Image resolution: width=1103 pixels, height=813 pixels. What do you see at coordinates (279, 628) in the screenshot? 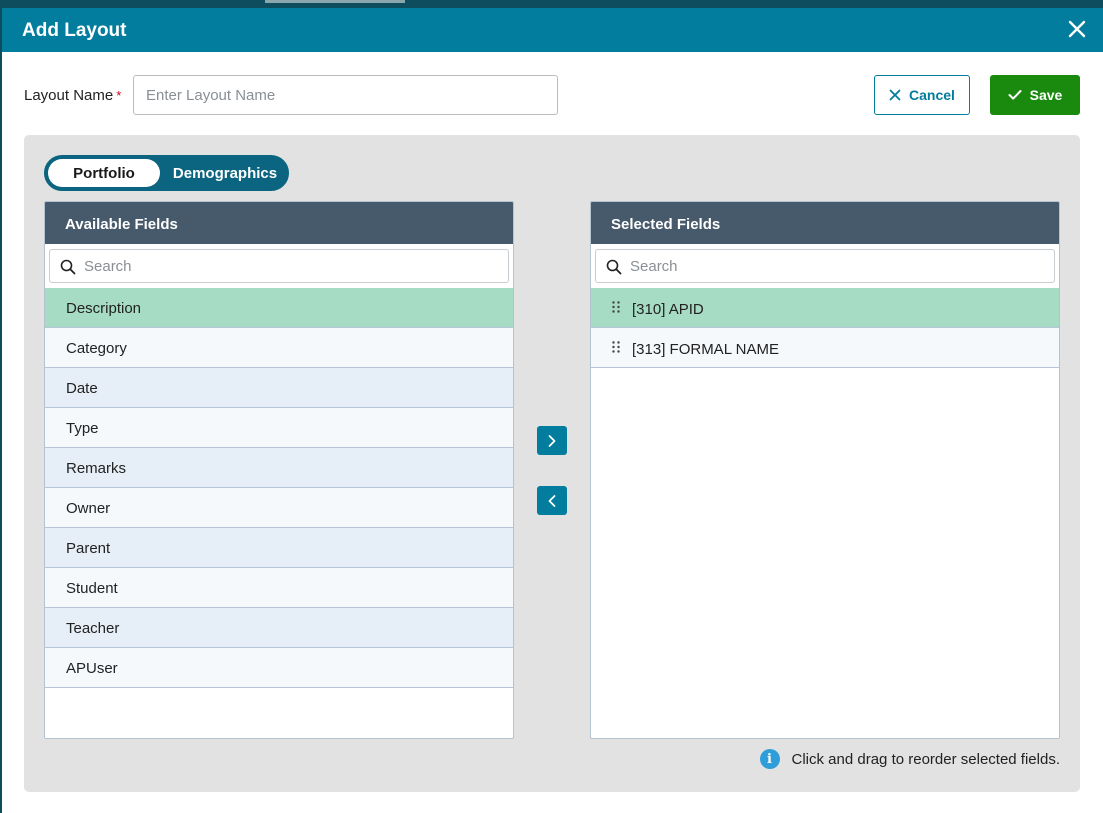
I see `available-field-row: Teacher` at bounding box center [279, 628].